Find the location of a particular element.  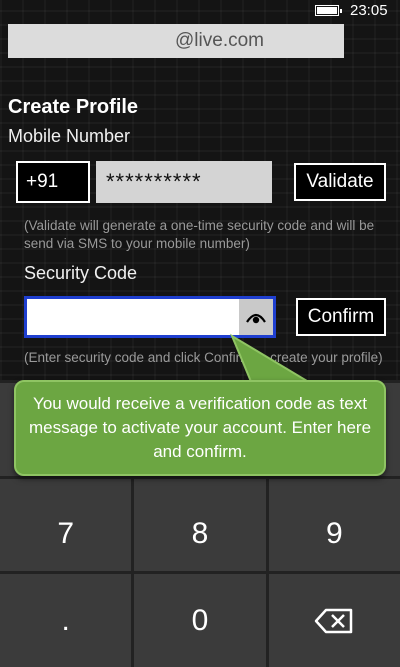

backspace-icon is located at coordinates (334, 620).